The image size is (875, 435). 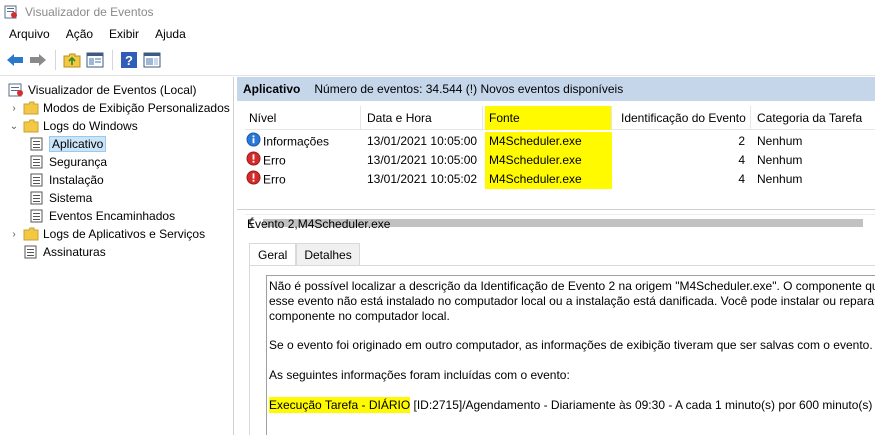 I want to click on forward-arrow-icon, so click(x=38, y=60).